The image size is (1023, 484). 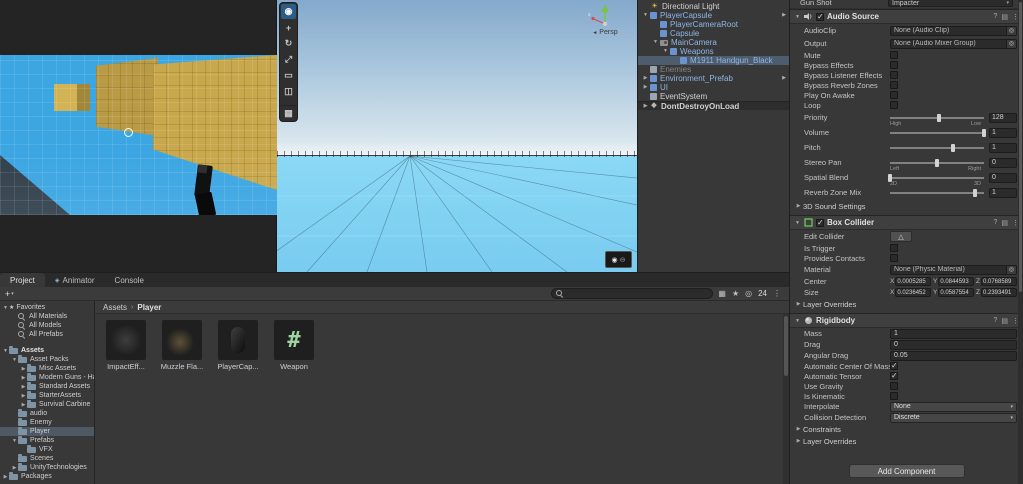 I want to click on hierarchy-item-ui: ▶ UI, so click(x=713, y=87).